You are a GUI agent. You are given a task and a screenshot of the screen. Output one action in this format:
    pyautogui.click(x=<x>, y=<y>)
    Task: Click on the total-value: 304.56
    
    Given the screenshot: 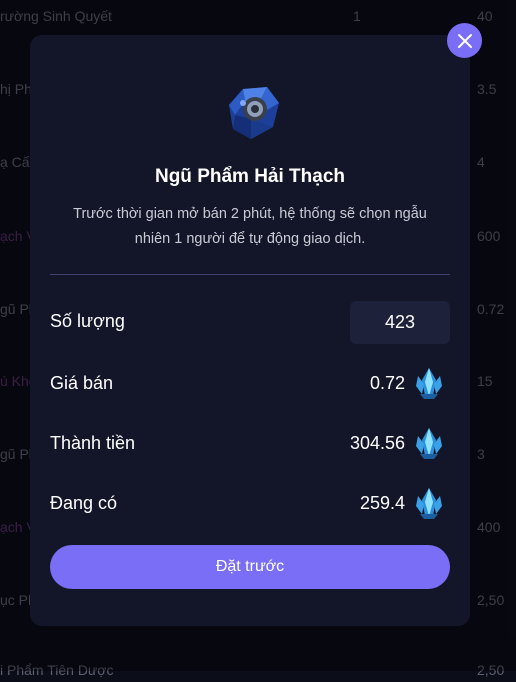 What is the action you would take?
    pyautogui.click(x=377, y=443)
    